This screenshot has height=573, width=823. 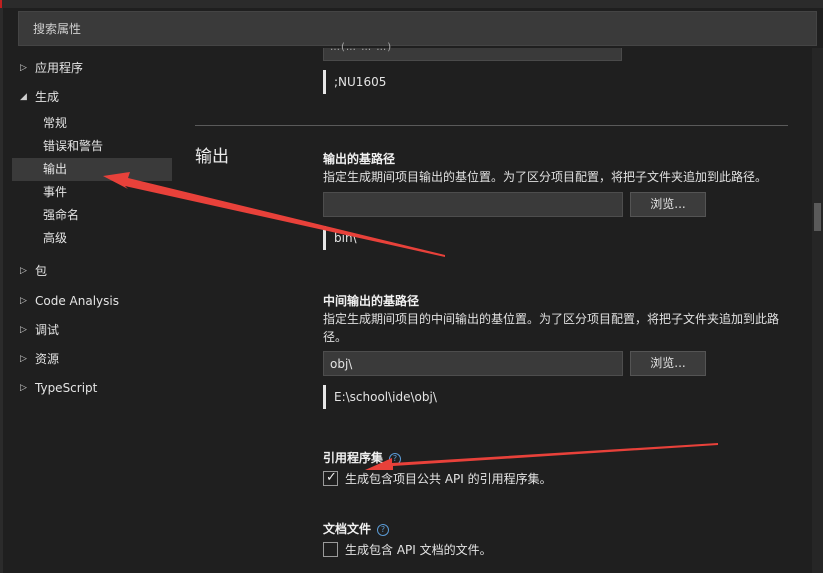 I want to click on top-strip, so click(x=411, y=4).